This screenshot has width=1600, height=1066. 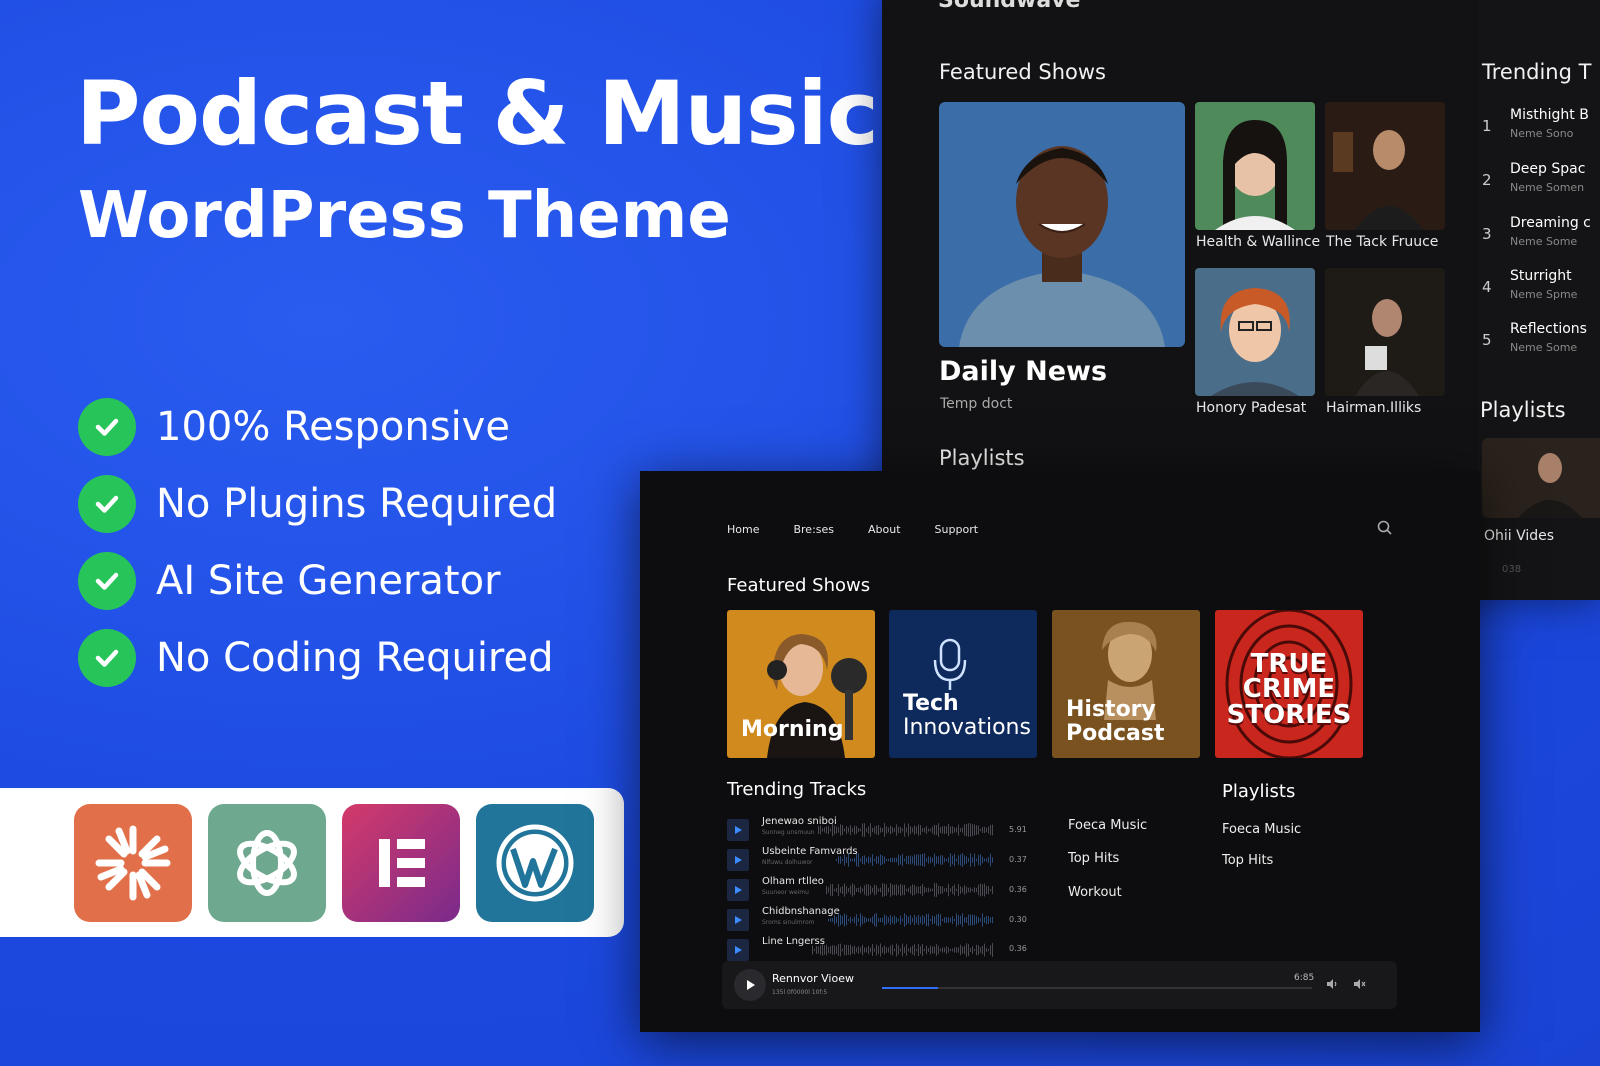 What do you see at coordinates (801, 684) in the screenshot?
I see `show-card-morning: Morning` at bounding box center [801, 684].